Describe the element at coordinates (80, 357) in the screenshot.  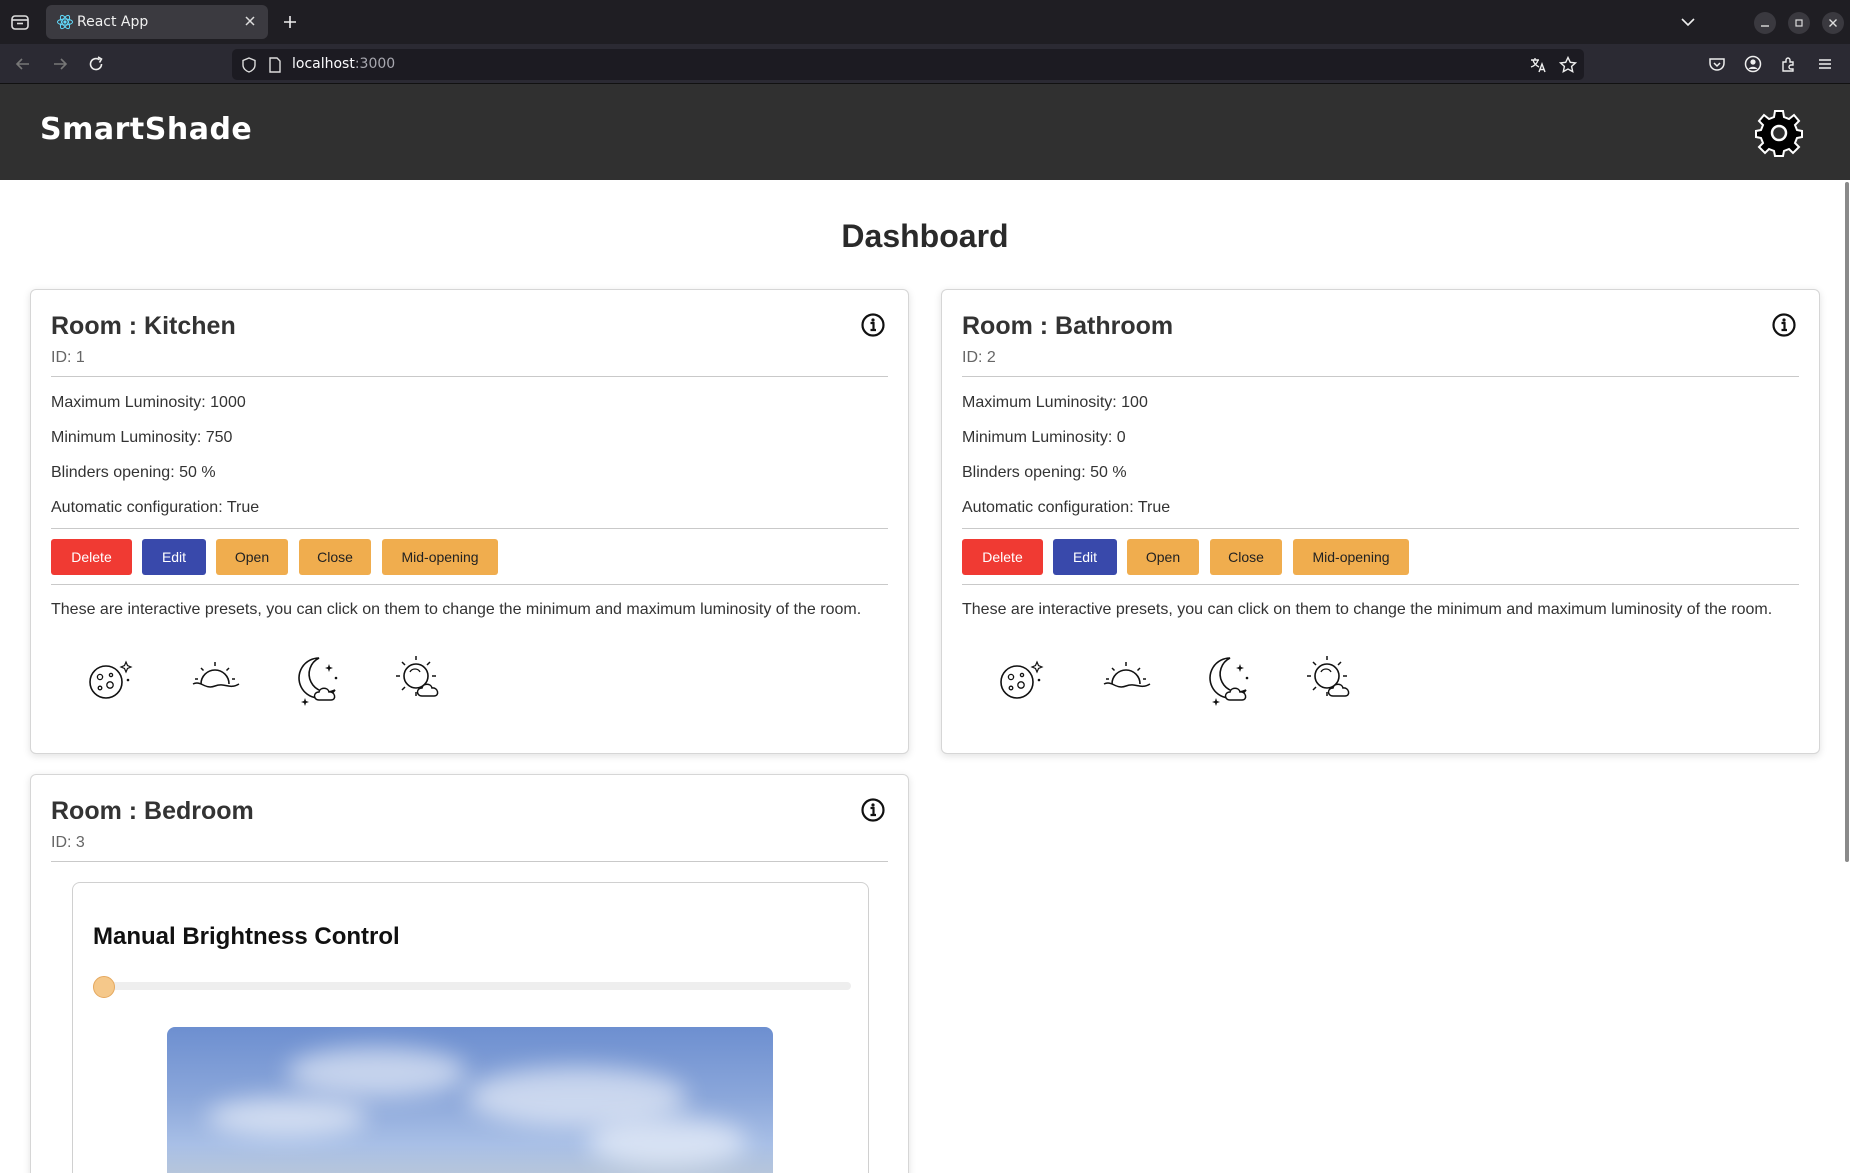
I see `id-value: 1` at that location.